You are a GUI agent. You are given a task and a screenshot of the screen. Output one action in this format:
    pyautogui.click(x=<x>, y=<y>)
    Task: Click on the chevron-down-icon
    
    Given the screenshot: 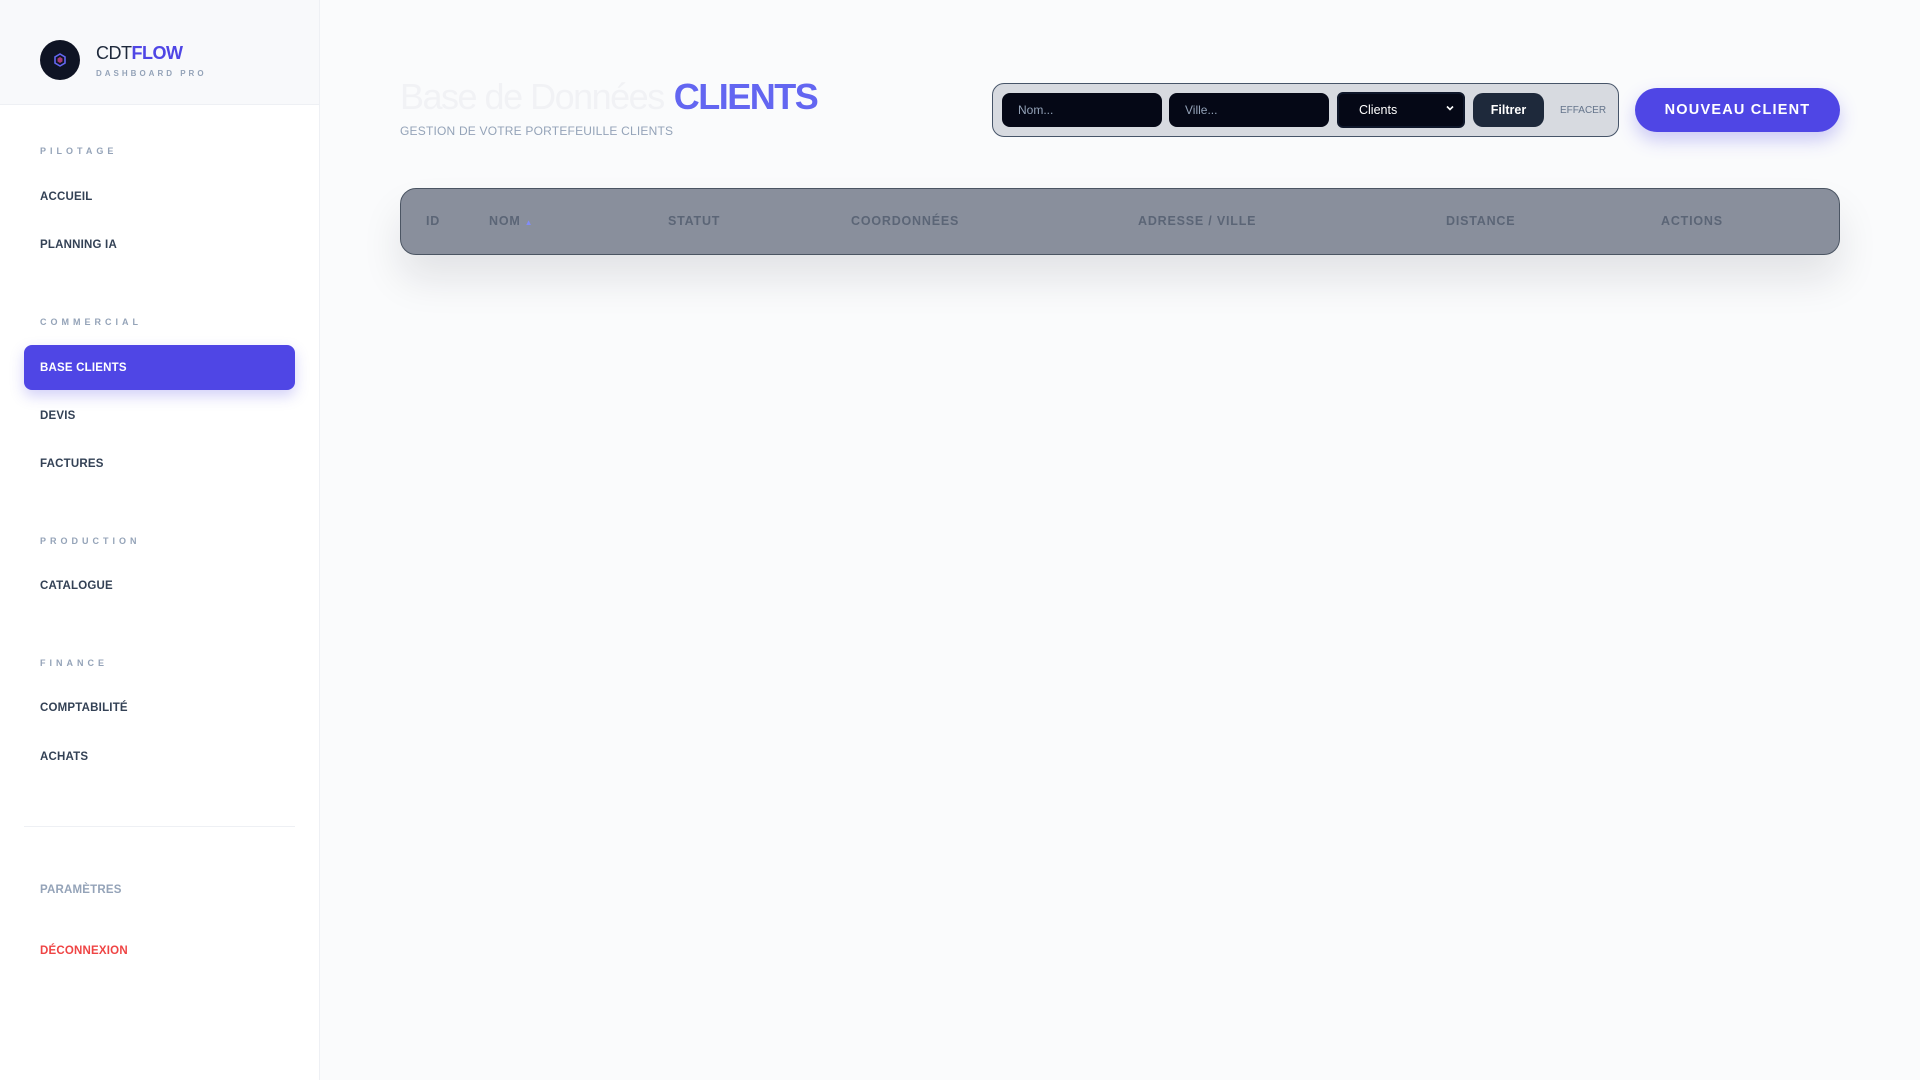 What is the action you would take?
    pyautogui.click(x=1450, y=109)
    